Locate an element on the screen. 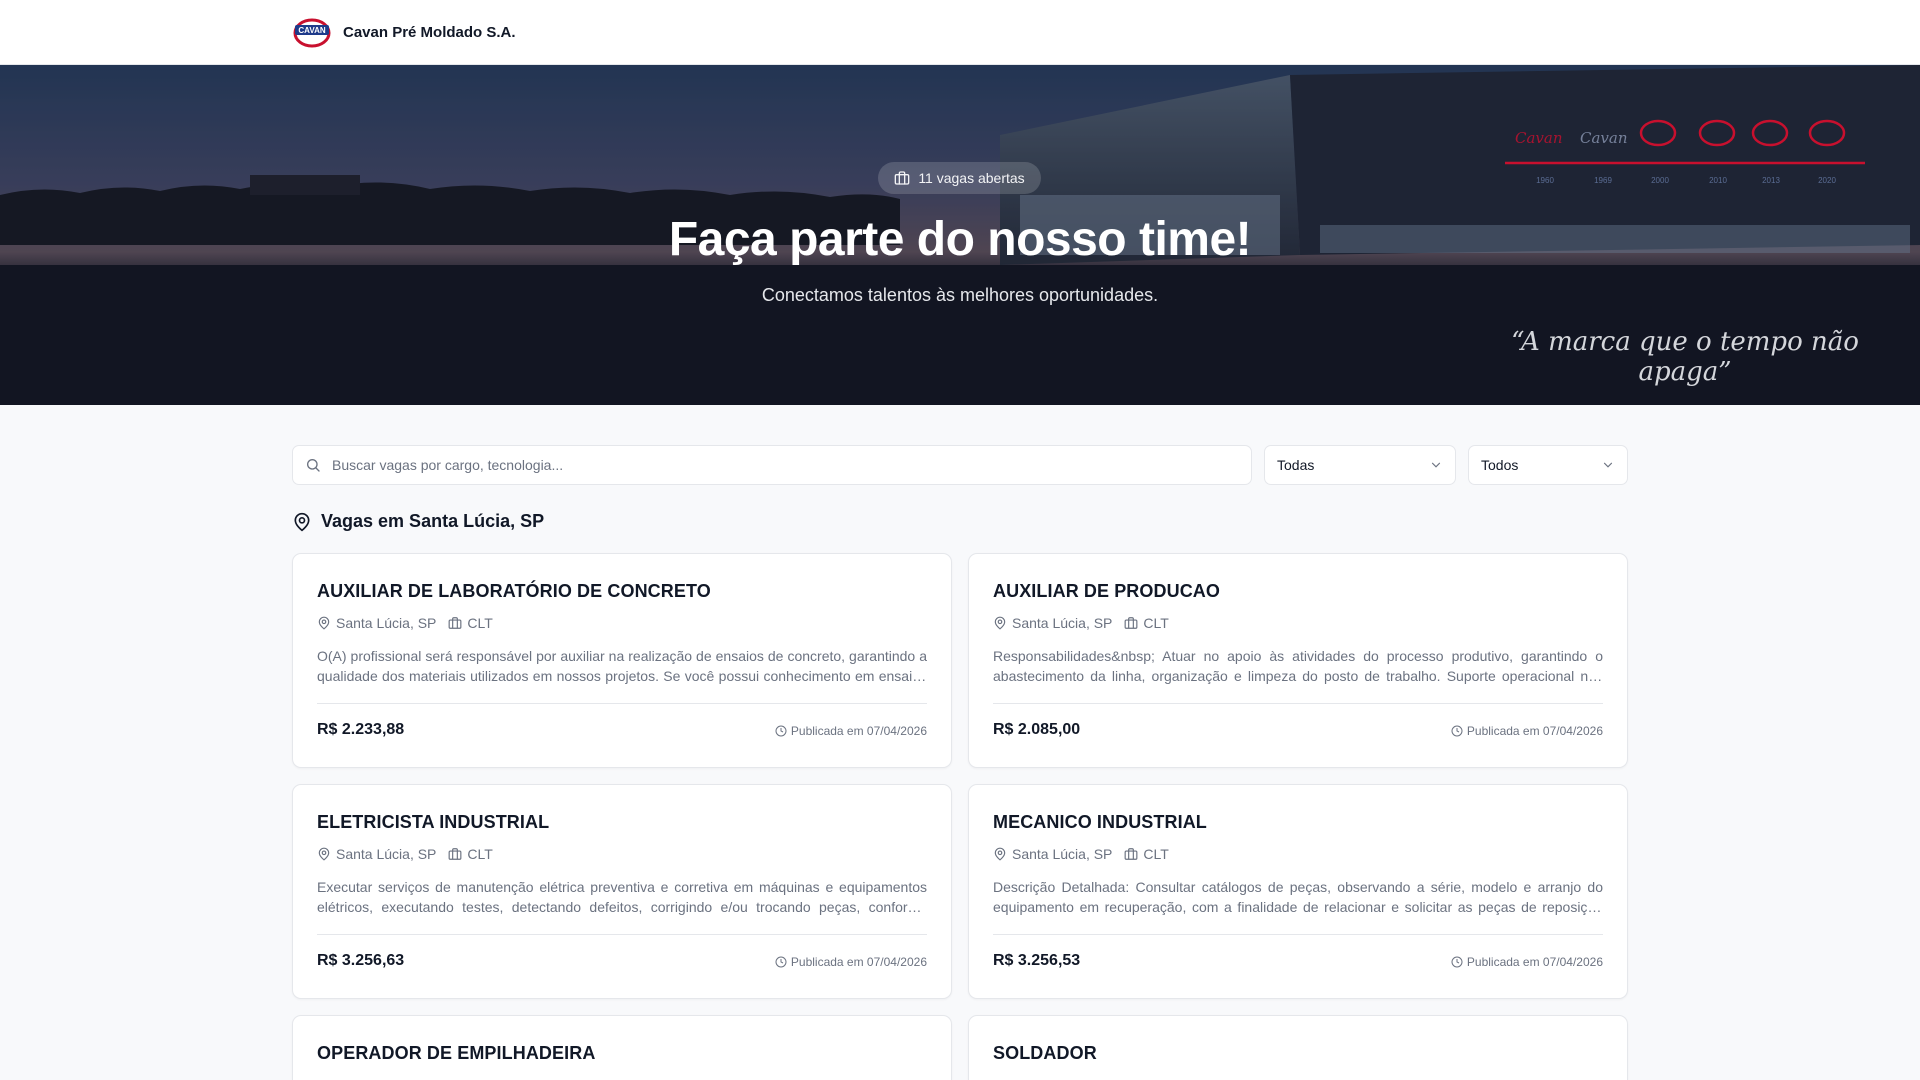 This screenshot has width=1920, height=1080. open-jobs-badge: 11 vagas abertas is located at coordinates (959, 178).